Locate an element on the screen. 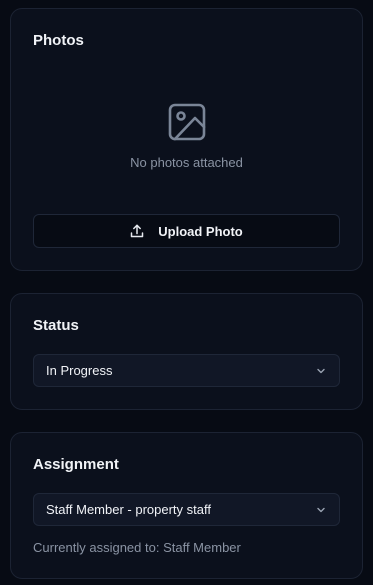 The height and width of the screenshot is (585, 373). assignment-title: Assignment is located at coordinates (76, 464).